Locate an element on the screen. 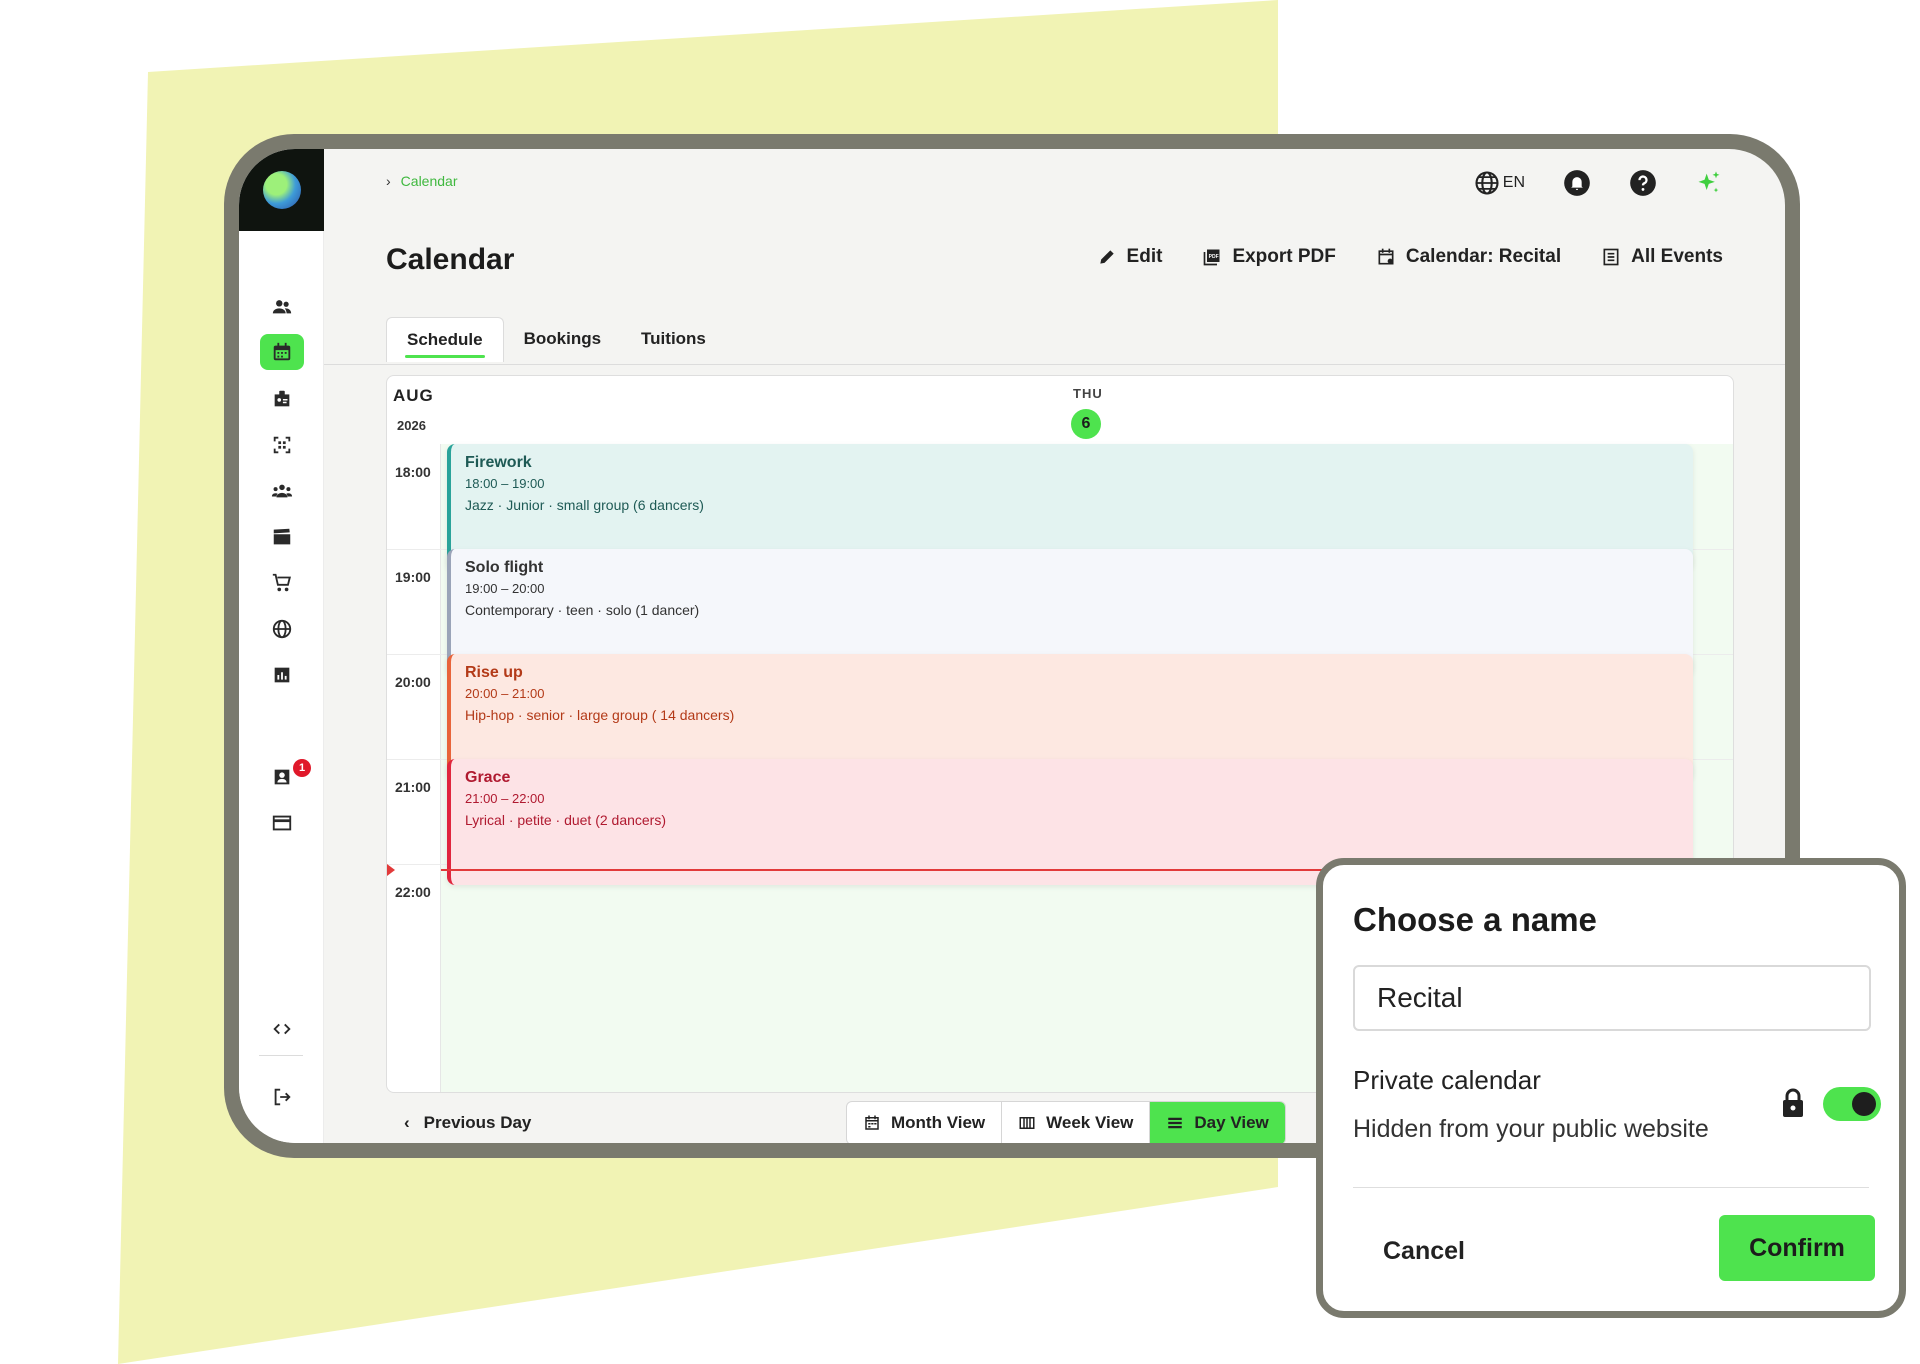  sidebar-item-website is located at coordinates (282, 629).